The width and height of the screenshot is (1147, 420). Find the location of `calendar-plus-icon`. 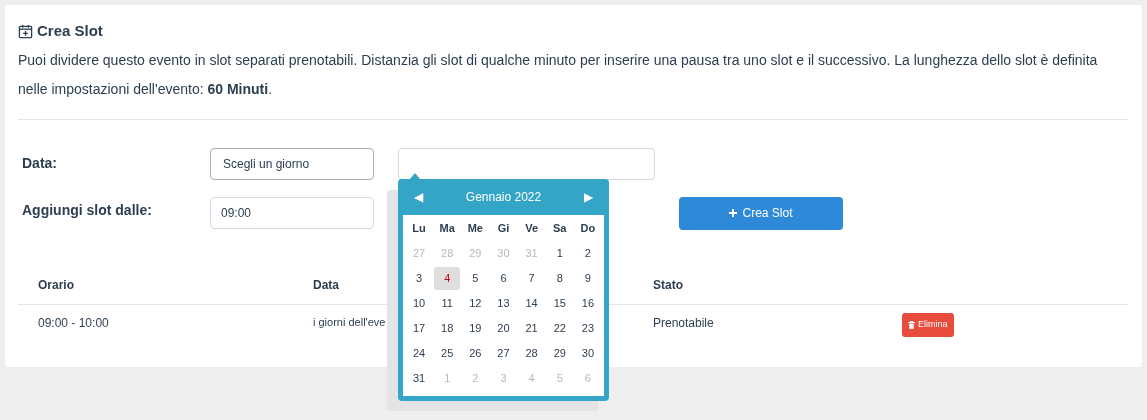

calendar-plus-icon is located at coordinates (25, 31).